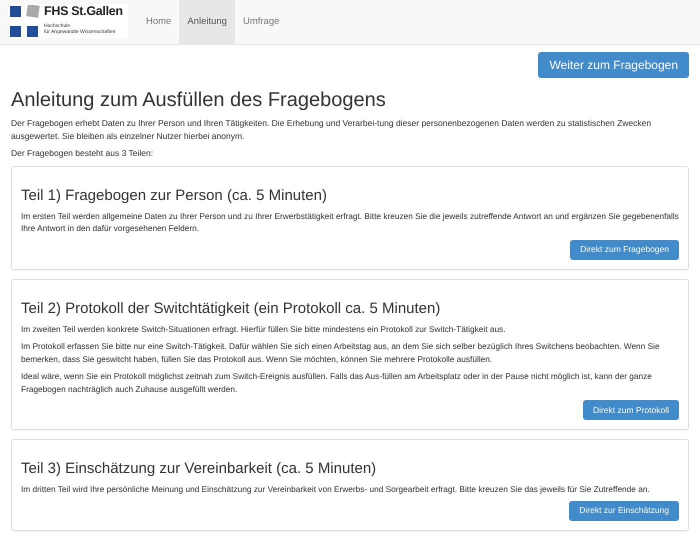 The height and width of the screenshot is (537, 700). What do you see at coordinates (350, 222) in the screenshot?
I see `part-text: Im ersten Teil werden allgemeine Daten zu Ihrer Person und zu Ihrer Erwerbstätigkeit erfragt. Bitte kreuzen Sie die jeweils zutreffende Antwort an und ergänzen Sie gegebenenfalls Ihre Antwort in den dafür vorgesehenen Feldern.` at bounding box center [350, 222].